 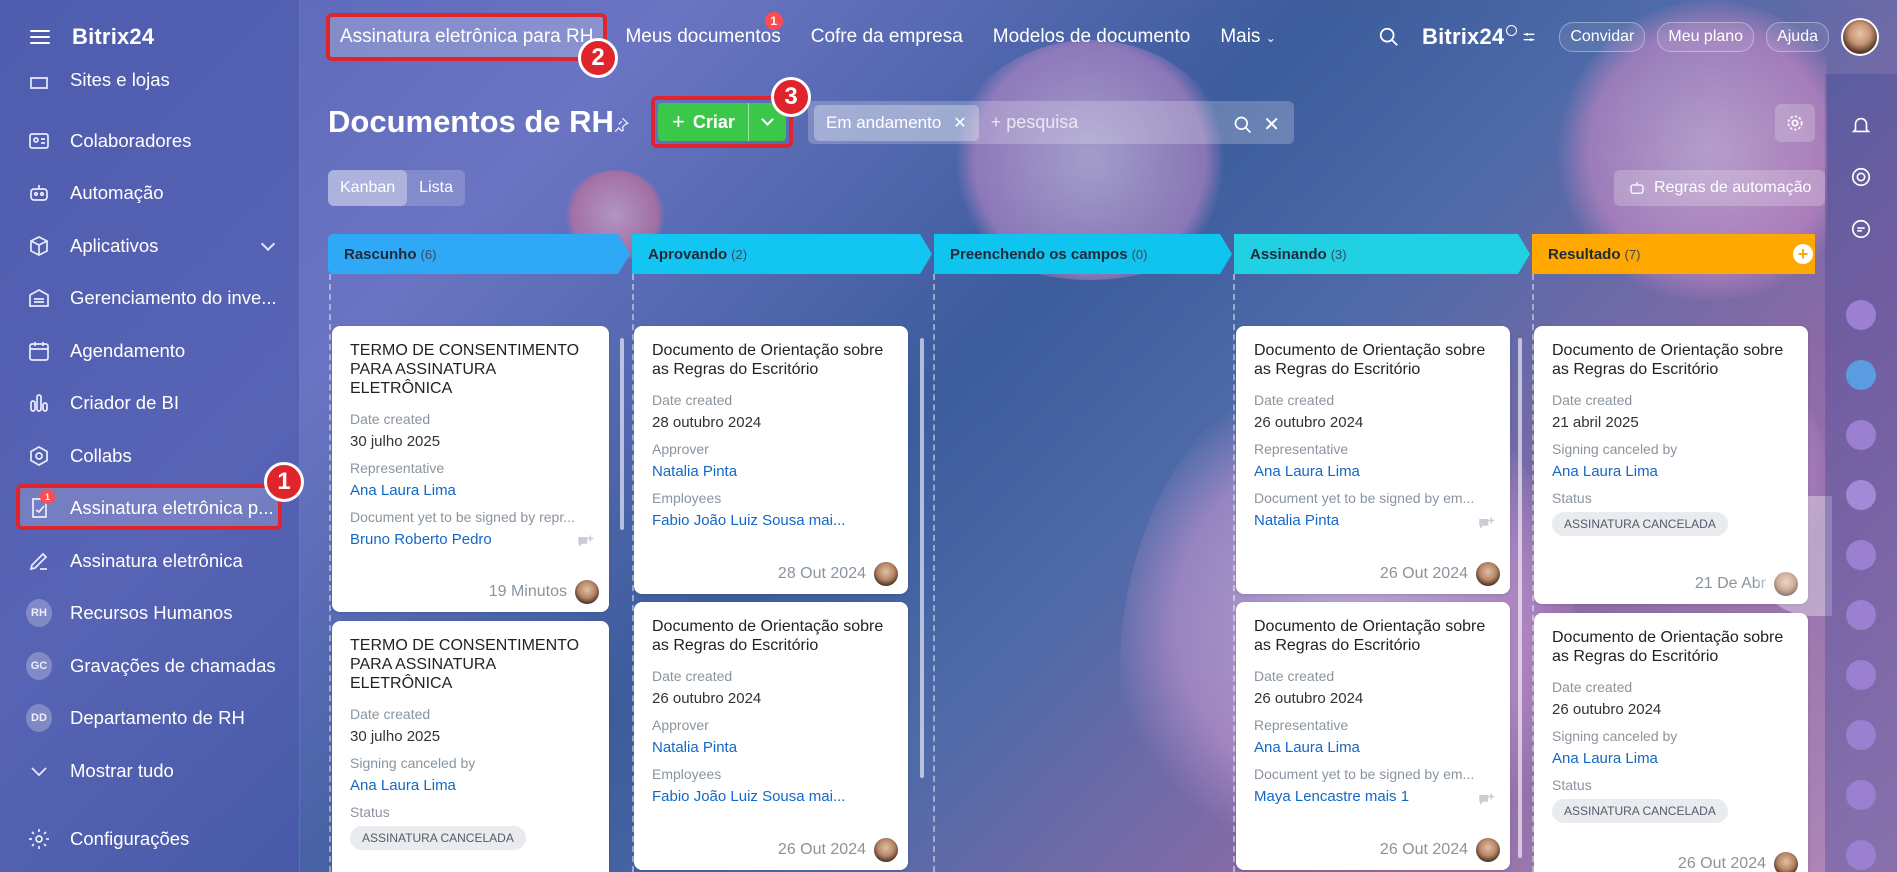 I want to click on bookmark-icon, so click(x=1861, y=375).